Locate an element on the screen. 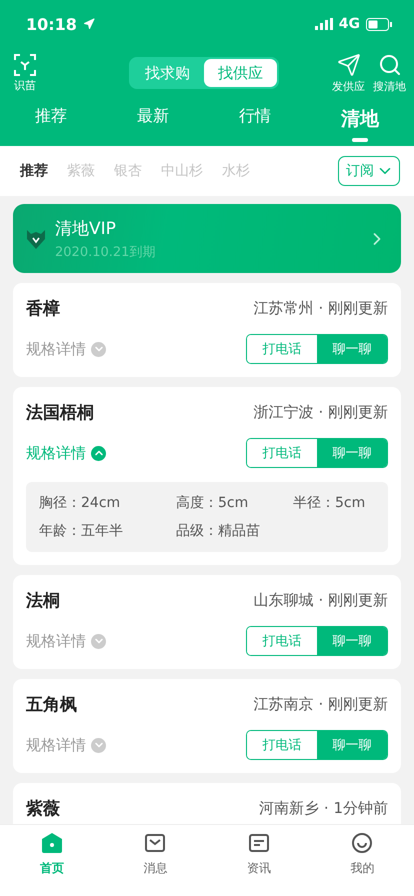 This screenshot has width=414, height=896. category-tab: 清地 is located at coordinates (360, 122).